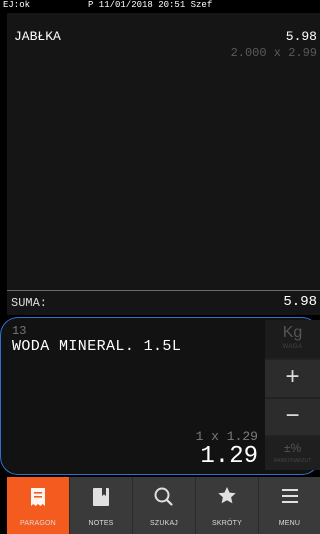 Image resolution: width=320 pixels, height=534 pixels. What do you see at coordinates (292, 347) in the screenshot?
I see `weight-sub-label: WAGA` at bounding box center [292, 347].